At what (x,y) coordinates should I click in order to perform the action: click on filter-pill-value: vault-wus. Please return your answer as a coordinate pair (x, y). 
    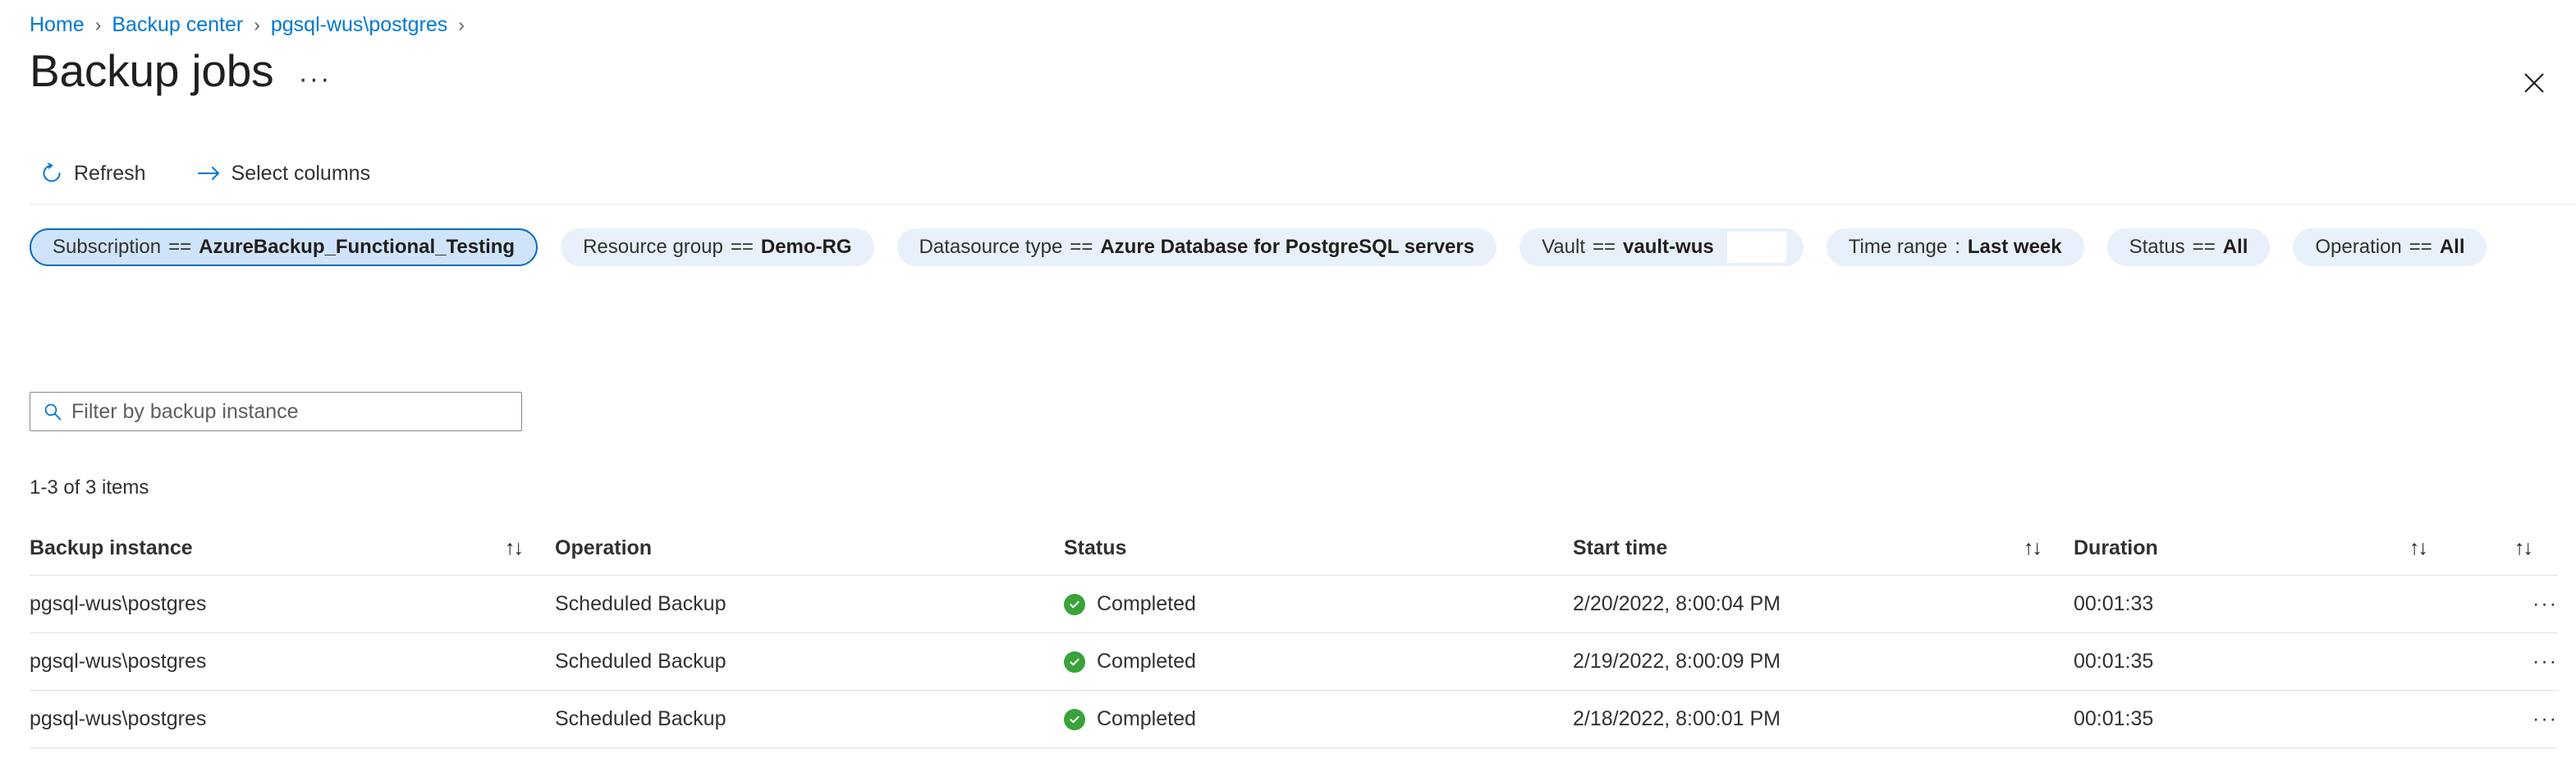
    Looking at the image, I should click on (1669, 247).